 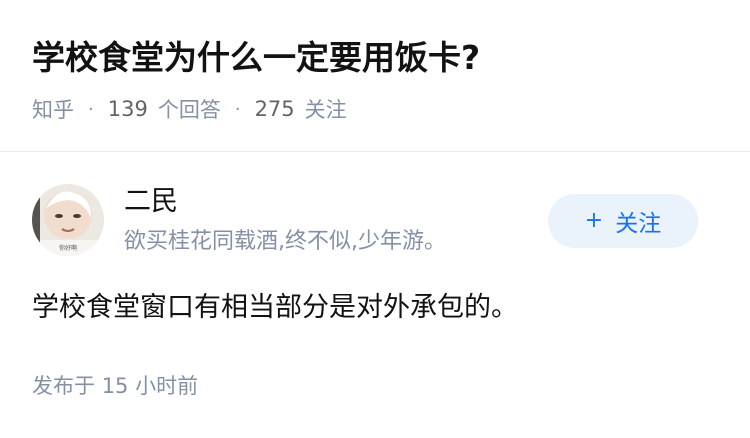 I want to click on follower-count-label: 关注, so click(x=325, y=110).